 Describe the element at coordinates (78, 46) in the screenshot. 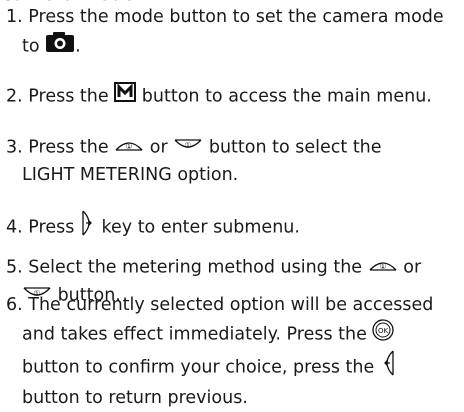

I see `step-text: .` at that location.